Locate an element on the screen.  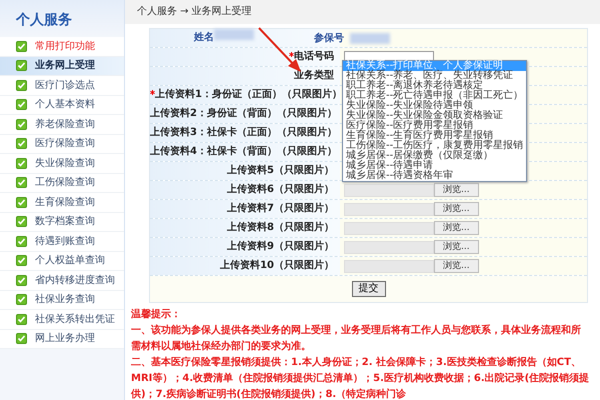
dropdown-option: 医疗保险--医疗费用零星报销 is located at coordinates (434, 126).